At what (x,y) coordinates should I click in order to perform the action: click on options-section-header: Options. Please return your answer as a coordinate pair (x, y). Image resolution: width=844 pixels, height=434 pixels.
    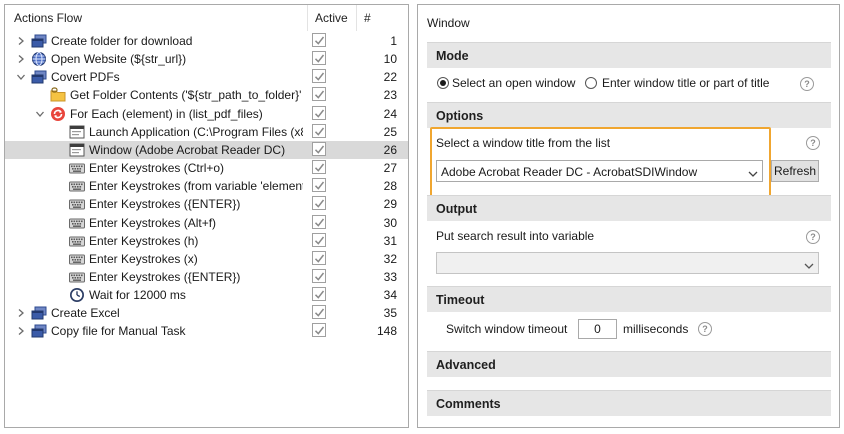
    Looking at the image, I should click on (629, 115).